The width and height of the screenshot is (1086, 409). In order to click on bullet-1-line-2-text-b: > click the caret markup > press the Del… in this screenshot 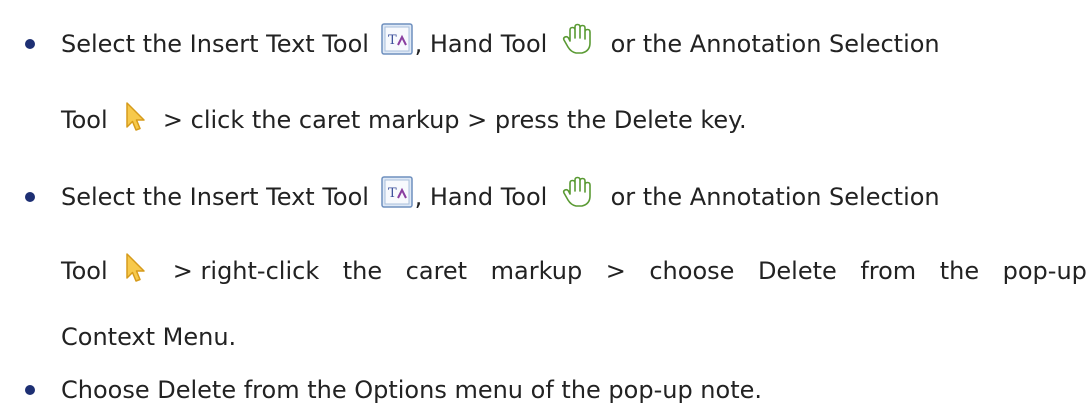, I will do `click(454, 120)`.